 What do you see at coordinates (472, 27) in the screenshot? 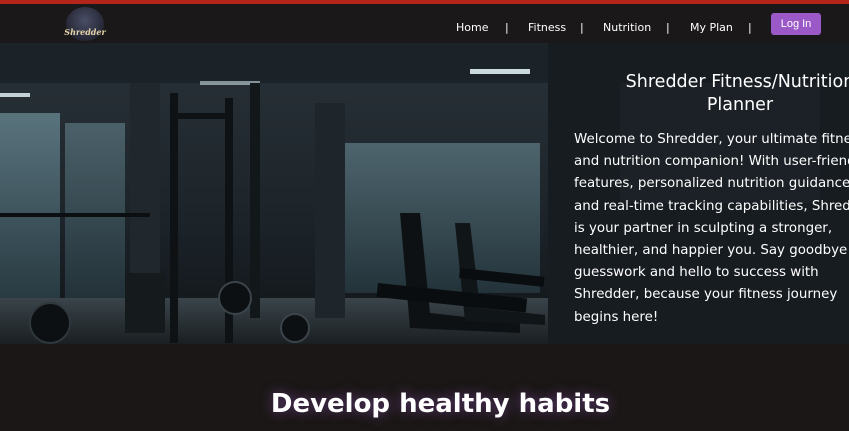
I see `nav-link-home: Home` at bounding box center [472, 27].